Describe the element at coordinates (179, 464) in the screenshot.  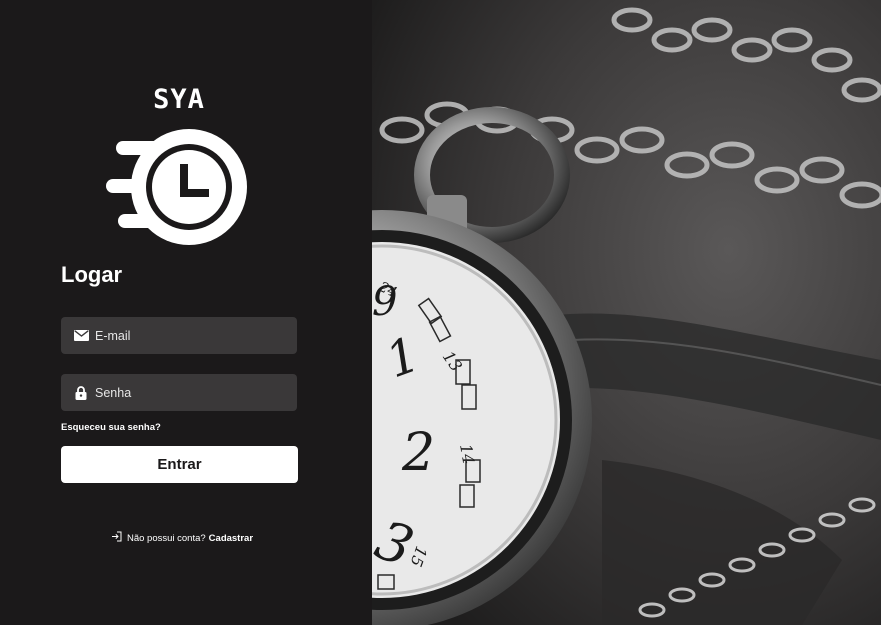
I see `login-button: Entrar` at that location.